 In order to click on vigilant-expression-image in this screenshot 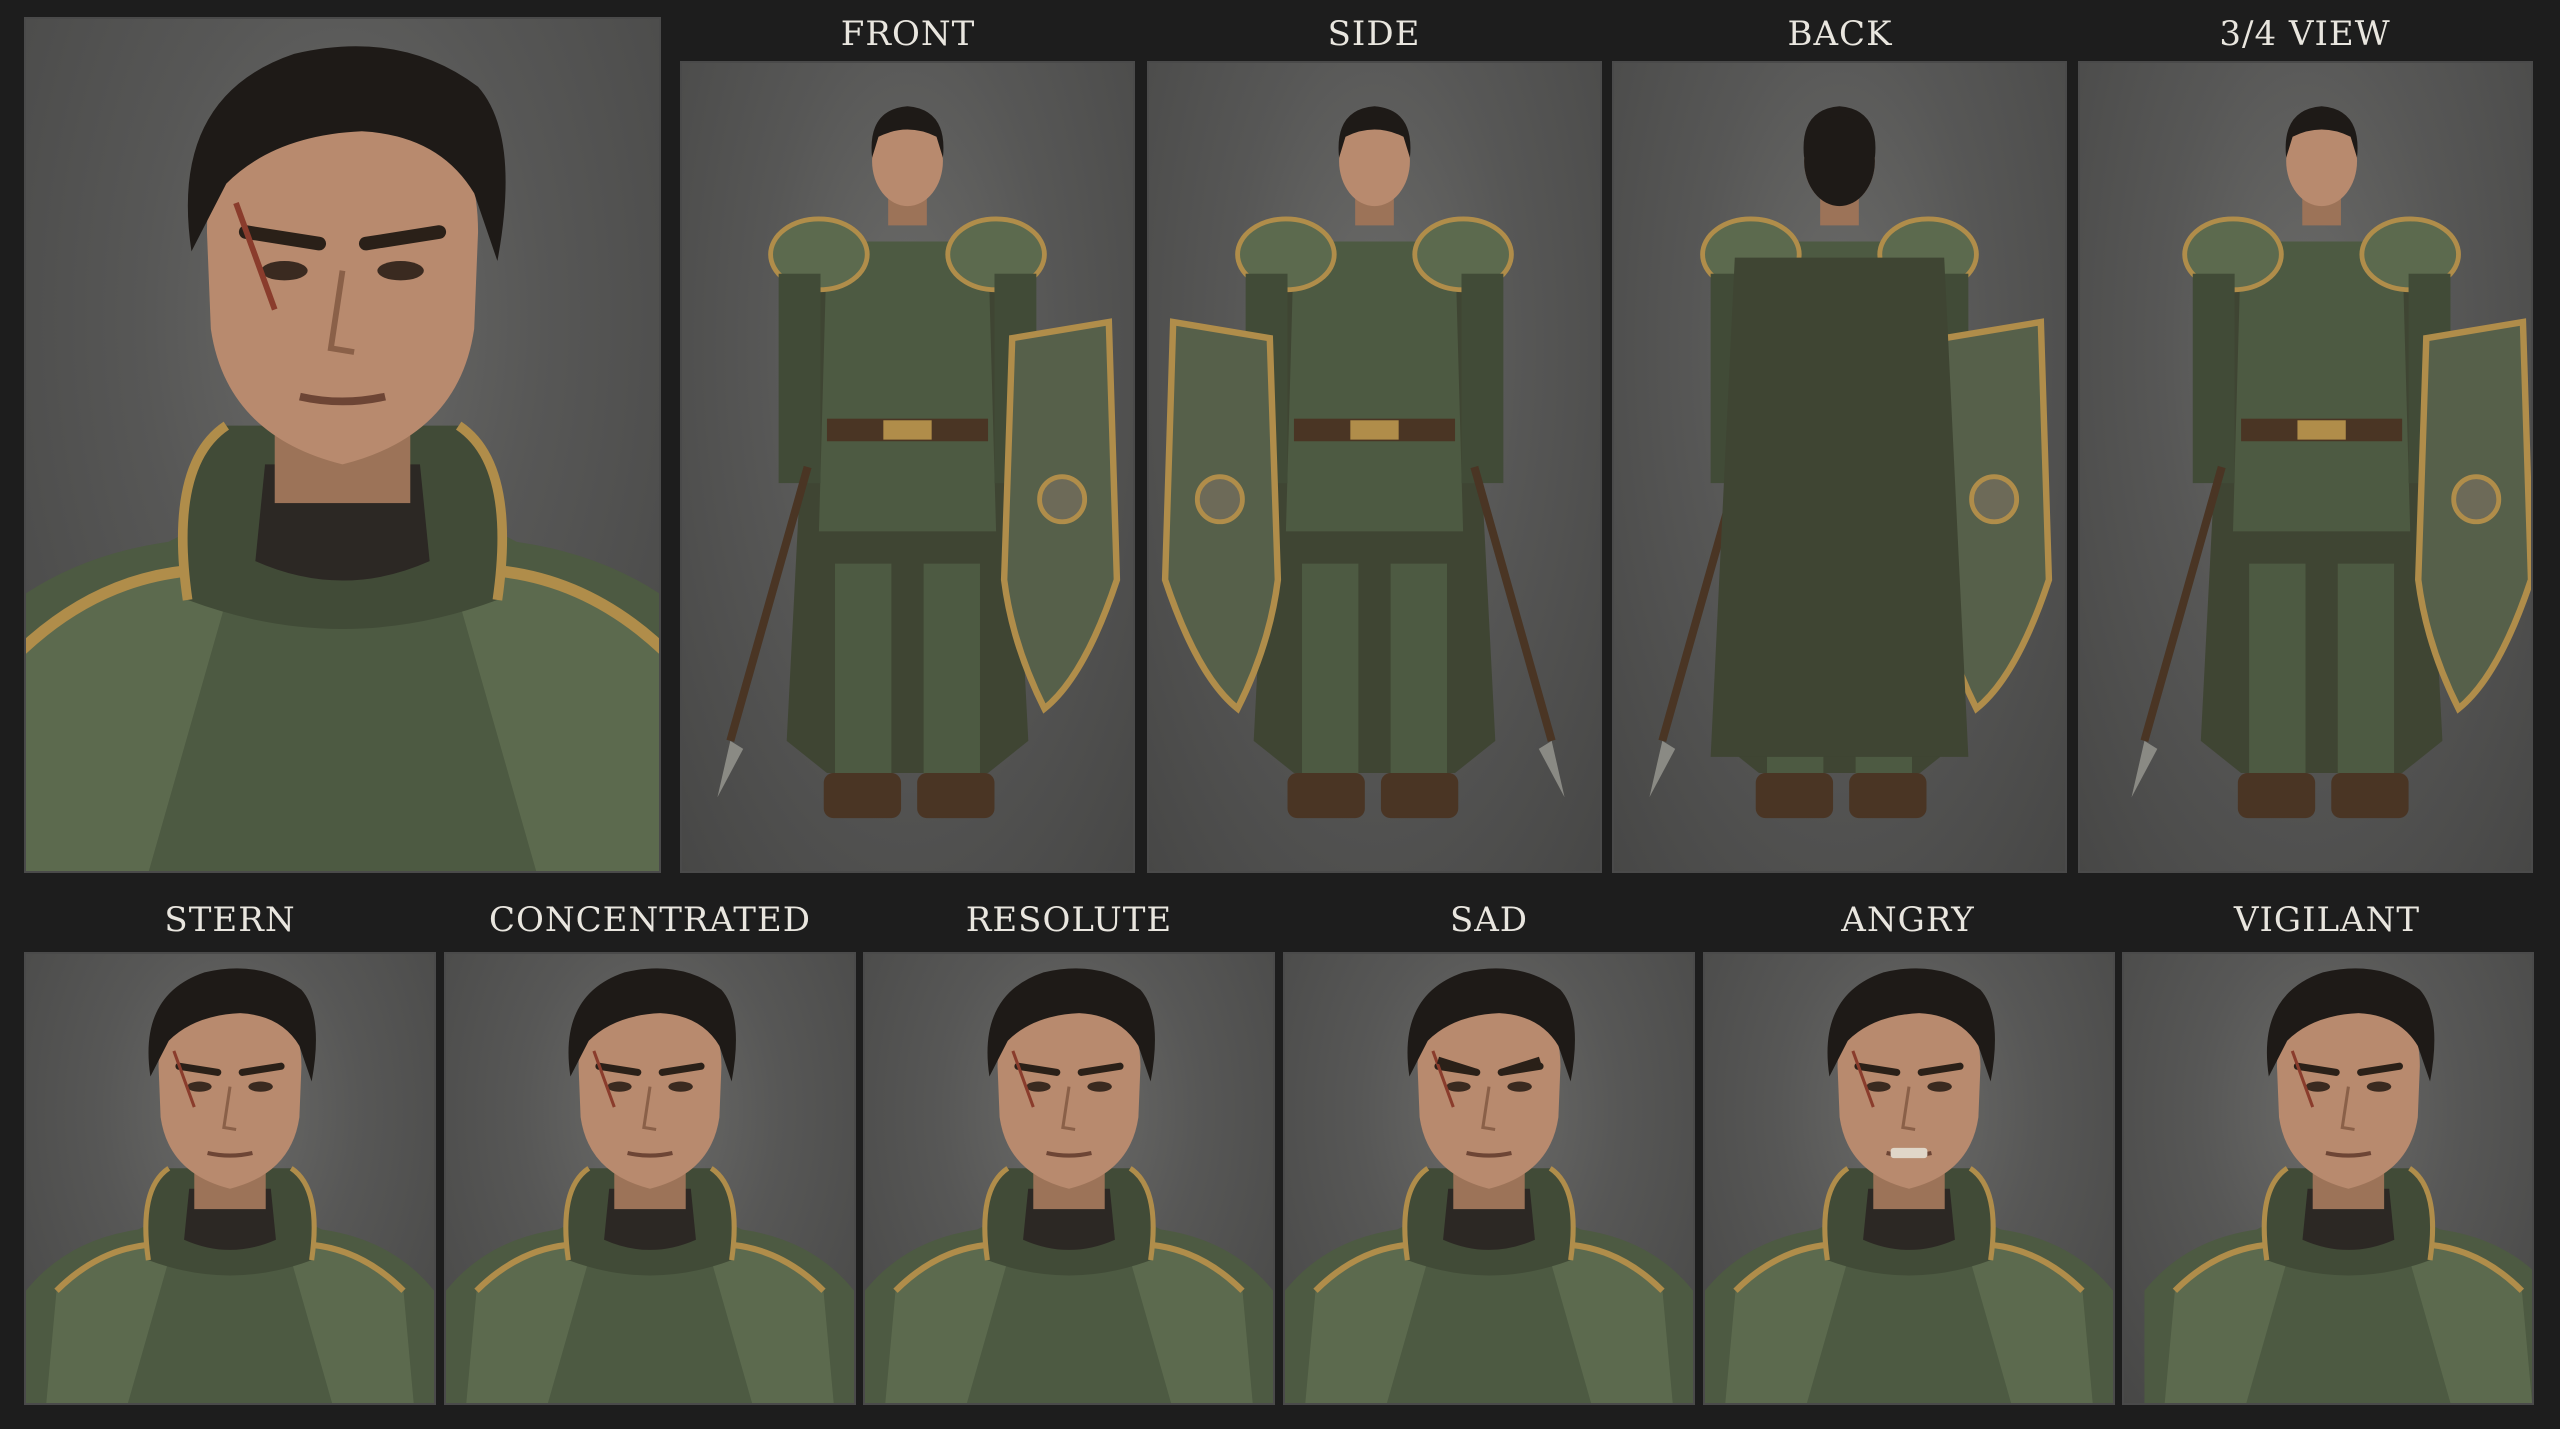, I will do `click(2328, 1178)`.